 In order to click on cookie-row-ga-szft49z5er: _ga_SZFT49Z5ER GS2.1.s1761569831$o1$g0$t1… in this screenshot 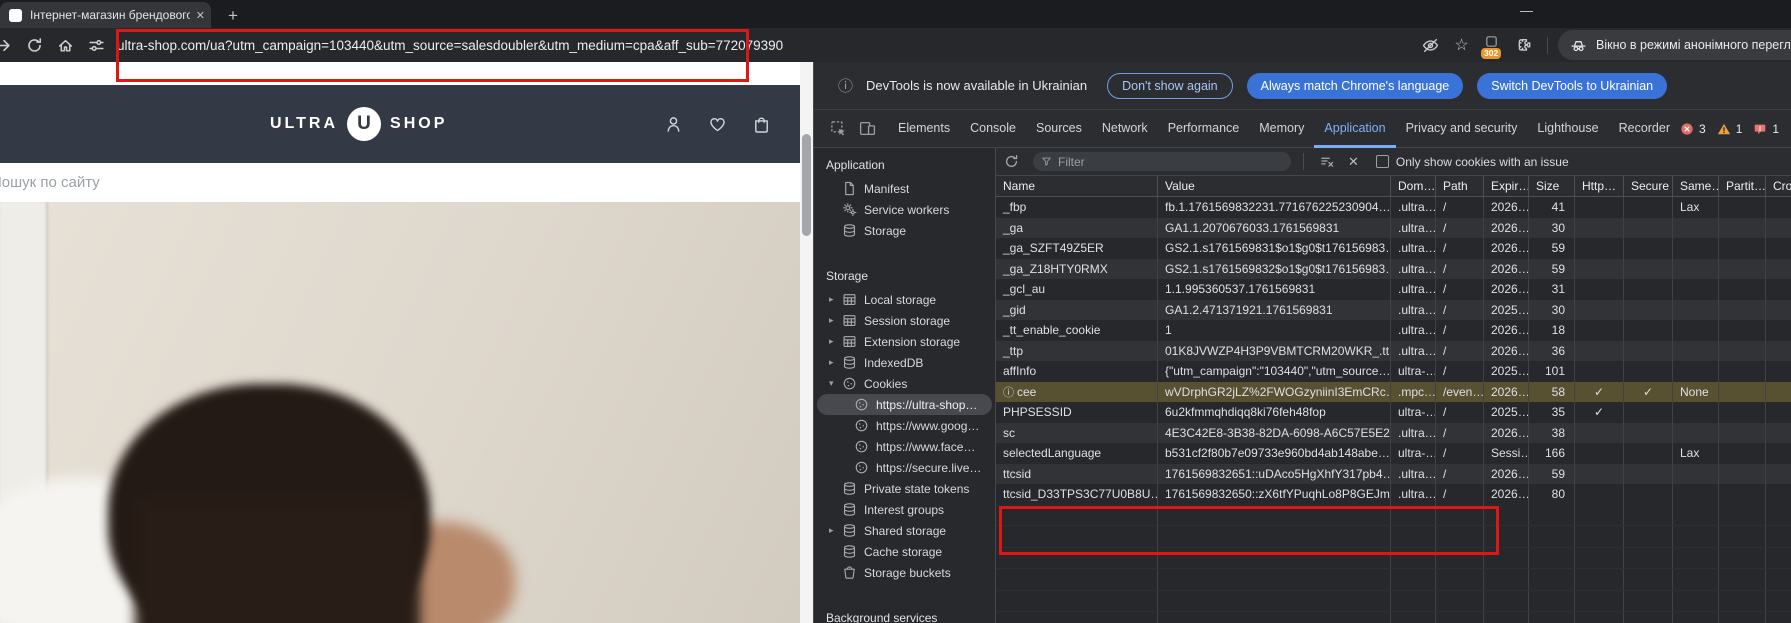, I will do `click(1393, 248)`.